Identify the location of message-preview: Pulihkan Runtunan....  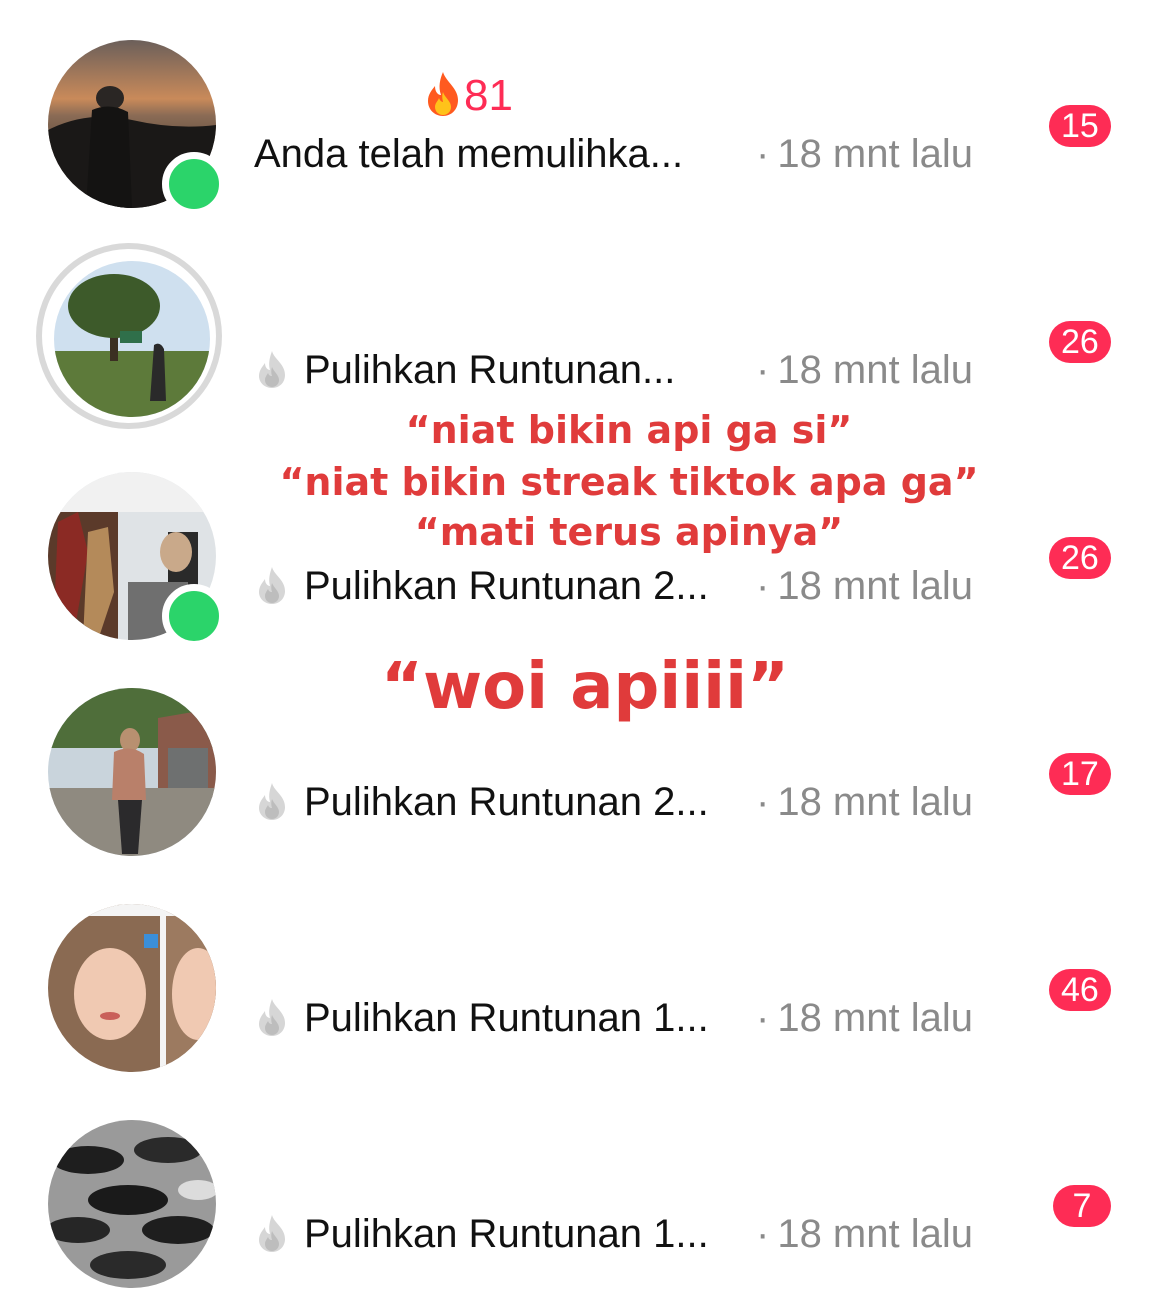
(464, 370).